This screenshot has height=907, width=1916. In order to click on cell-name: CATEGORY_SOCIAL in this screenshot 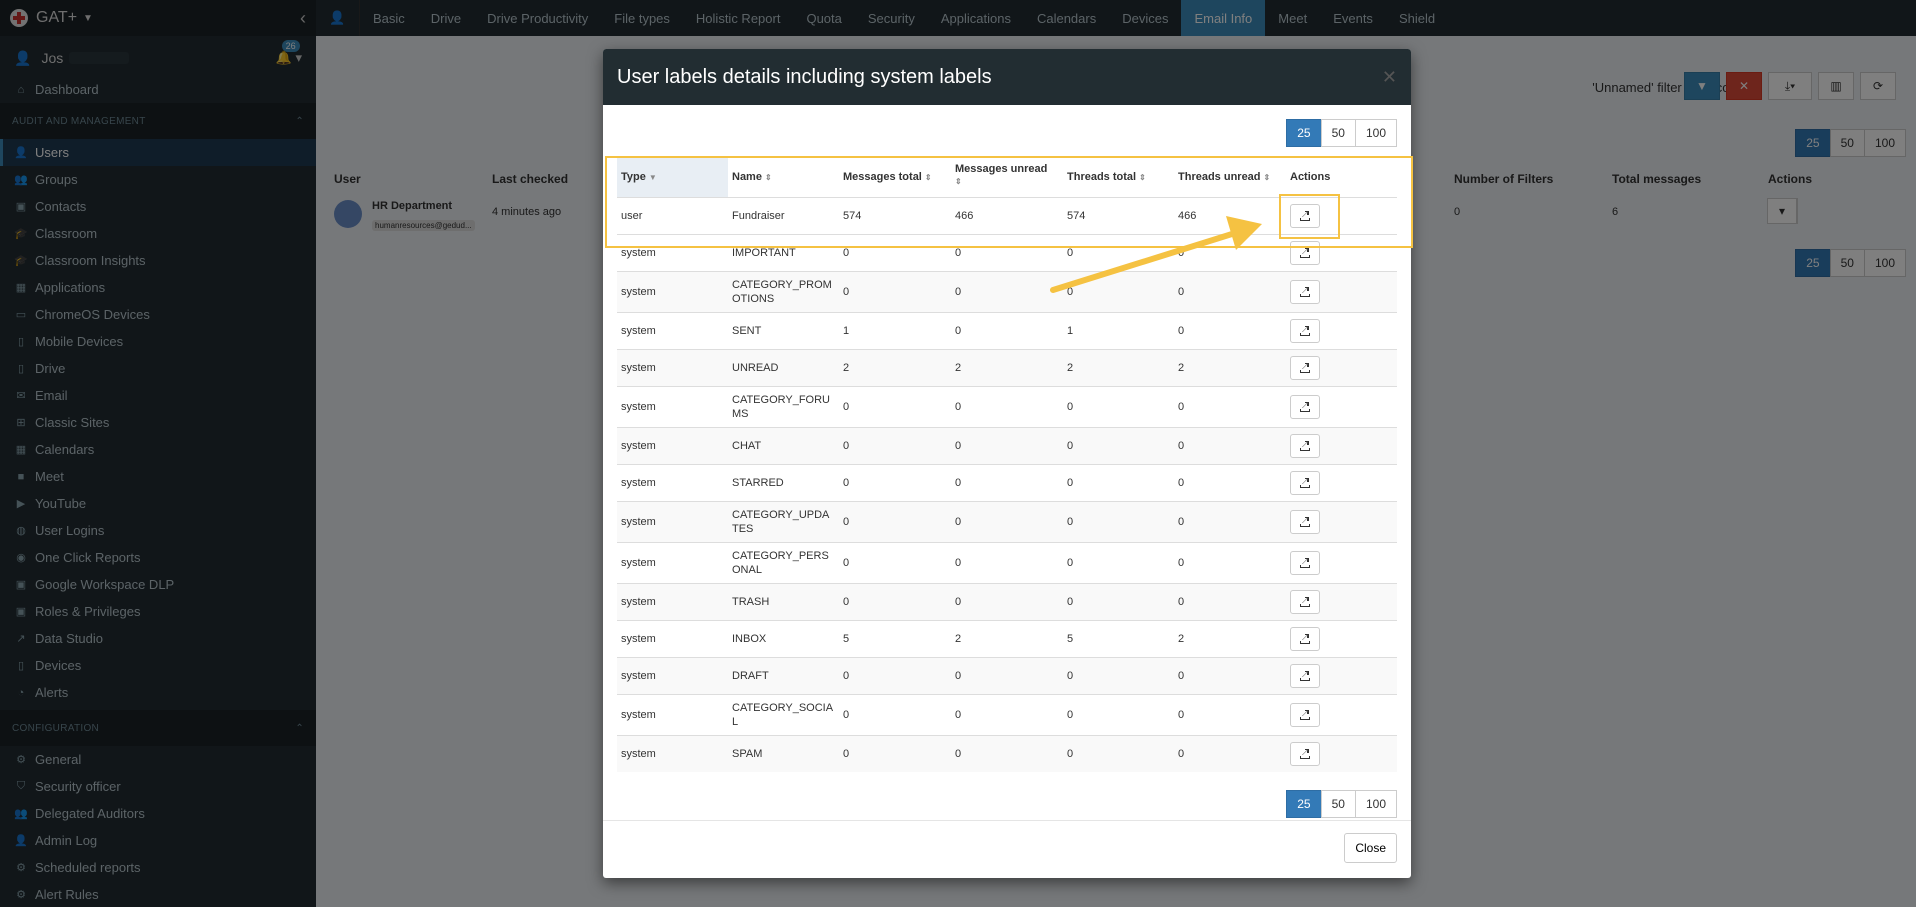, I will do `click(783, 714)`.